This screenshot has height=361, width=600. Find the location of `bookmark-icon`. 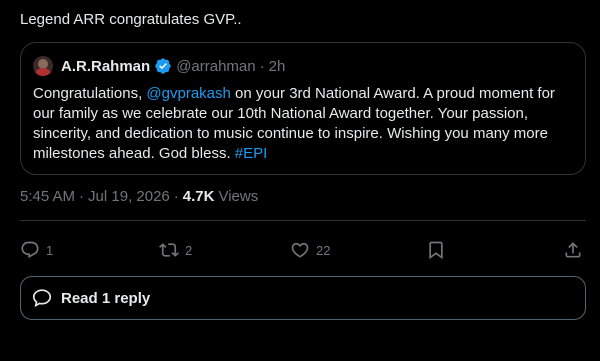

bookmark-icon is located at coordinates (436, 250).